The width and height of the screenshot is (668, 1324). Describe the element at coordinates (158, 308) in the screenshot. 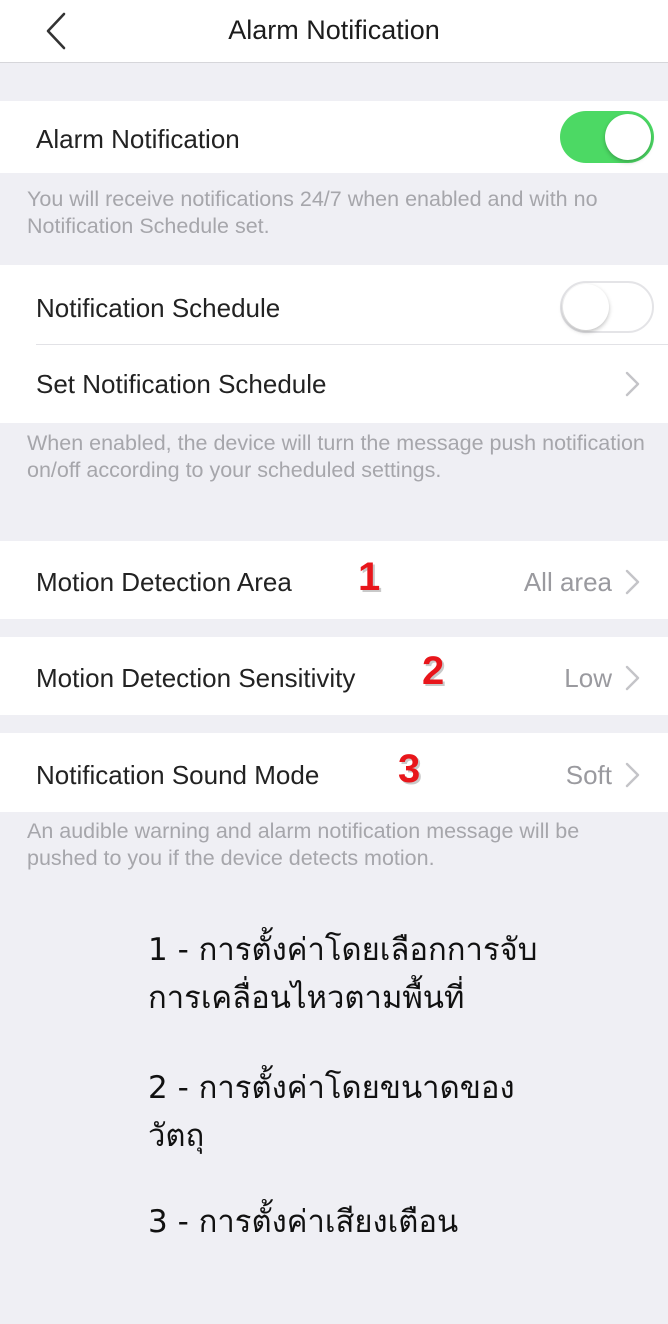

I see `notification-schedule-label: Notification Schedule` at that location.